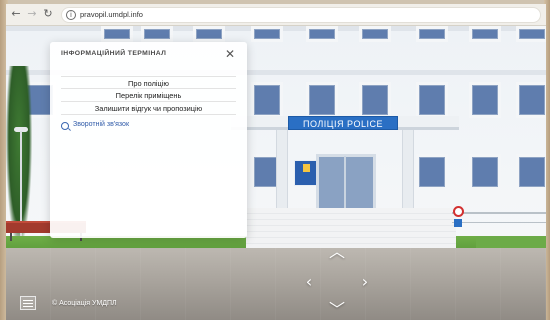 Image resolution: width=550 pixels, height=320 pixels. I want to click on copyright-text: © Асоціація УМДПЛ, so click(84, 303).